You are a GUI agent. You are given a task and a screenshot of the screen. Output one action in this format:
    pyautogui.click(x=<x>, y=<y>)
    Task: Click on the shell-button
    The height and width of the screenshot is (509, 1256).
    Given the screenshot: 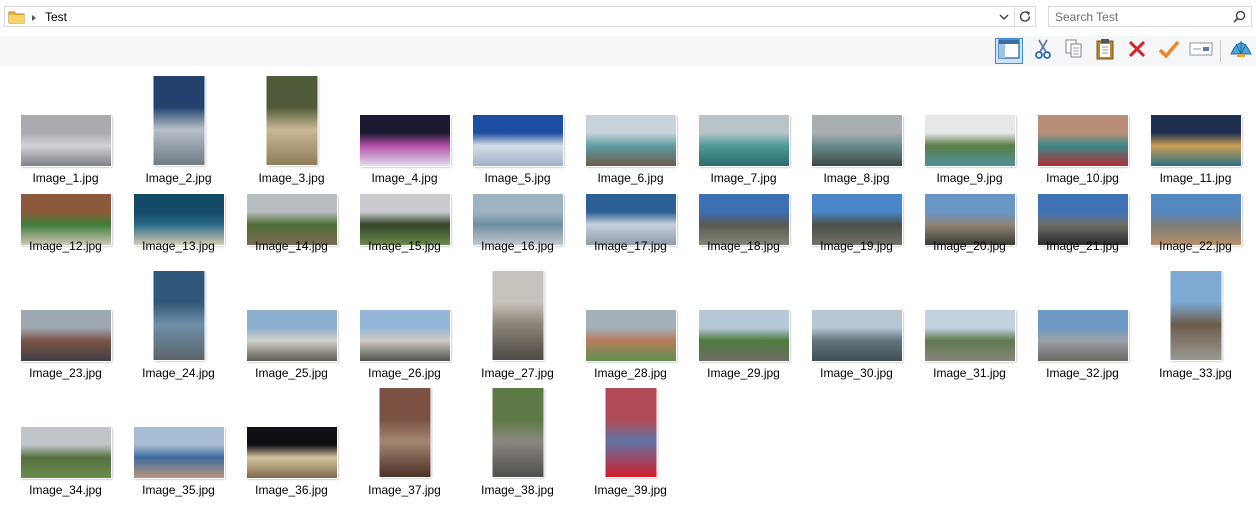 What is the action you would take?
    pyautogui.click(x=1241, y=51)
    